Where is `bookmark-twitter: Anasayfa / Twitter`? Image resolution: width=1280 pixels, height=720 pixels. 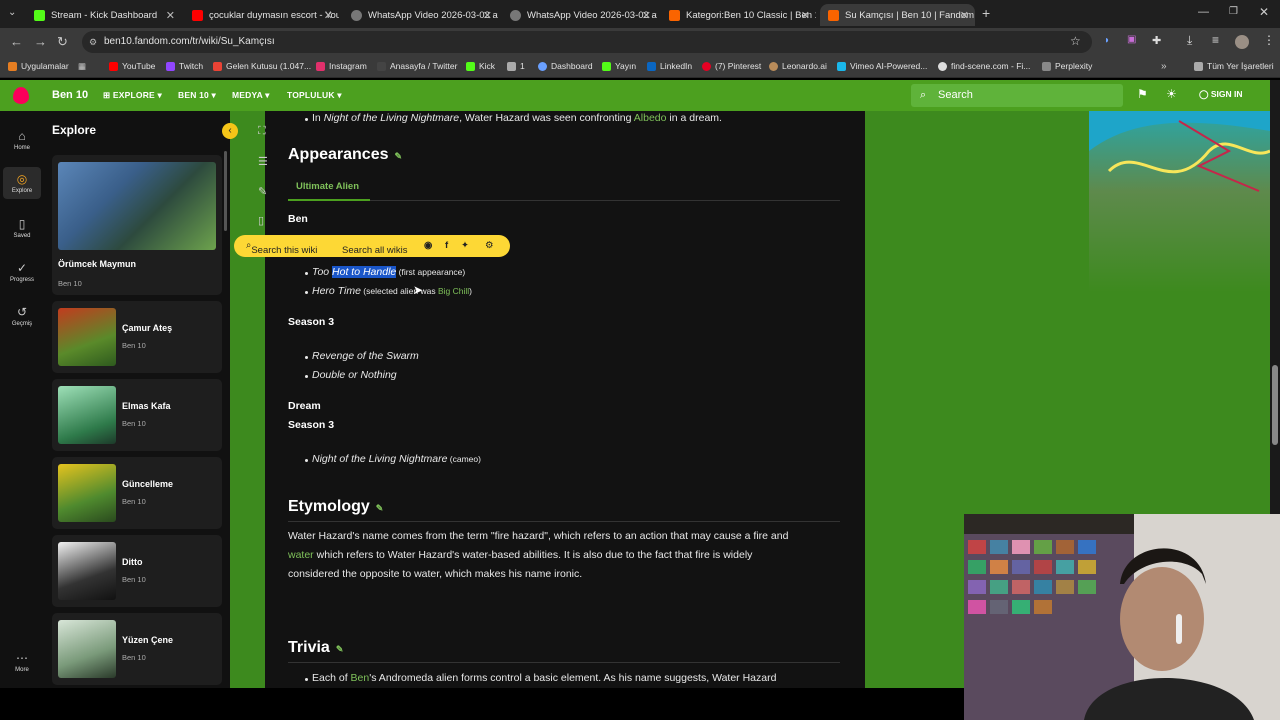 bookmark-twitter: Anasayfa / Twitter is located at coordinates (417, 66).